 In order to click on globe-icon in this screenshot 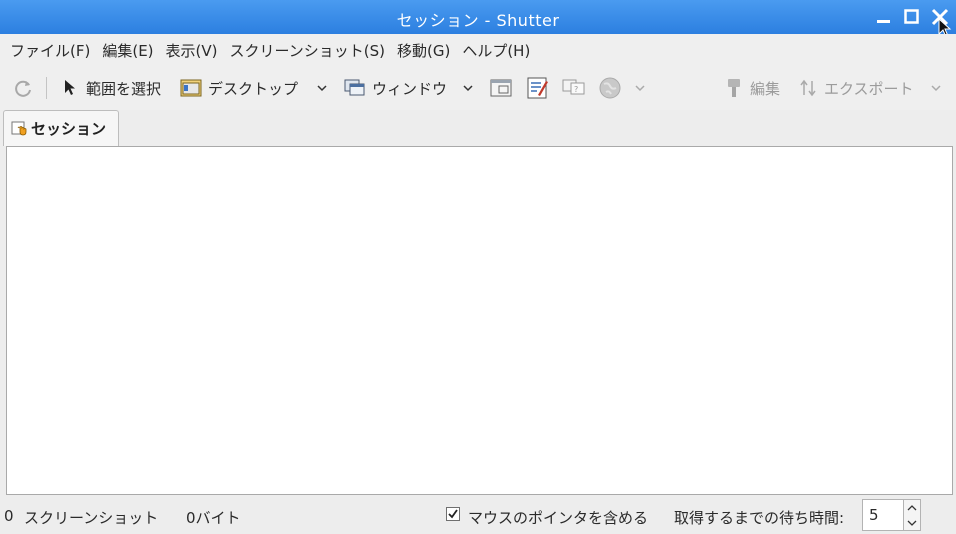, I will do `click(610, 88)`.